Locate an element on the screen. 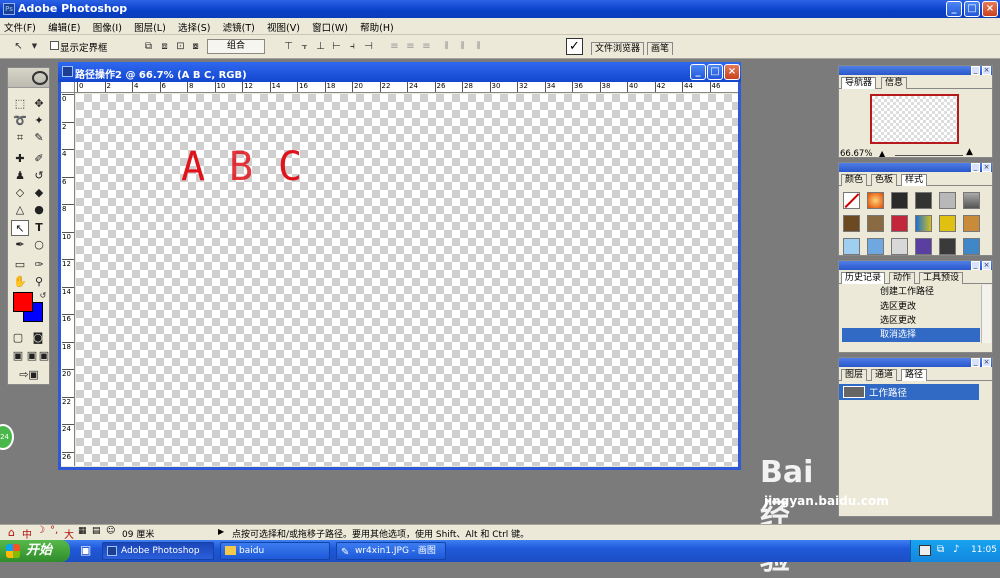 This screenshot has height=578, width=1000. distribute-bottom-icon: ≡ is located at coordinates (426, 46).